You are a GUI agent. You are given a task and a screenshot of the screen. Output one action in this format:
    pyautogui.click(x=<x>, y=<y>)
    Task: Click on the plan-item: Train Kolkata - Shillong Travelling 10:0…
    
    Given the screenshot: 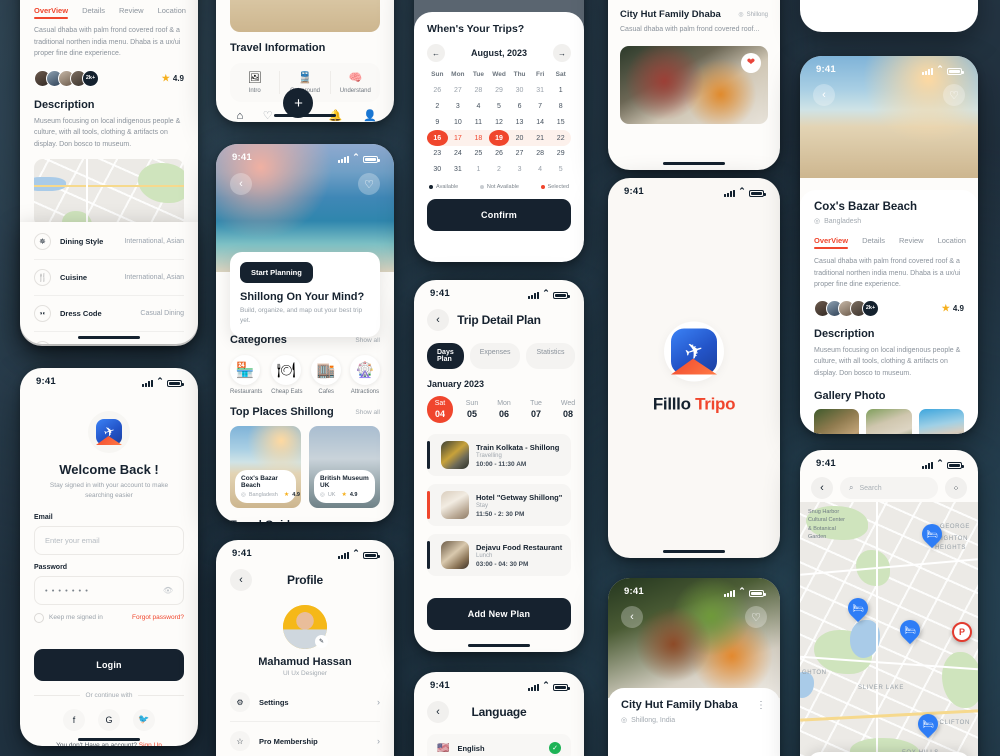 What is the action you would take?
    pyautogui.click(x=499, y=455)
    